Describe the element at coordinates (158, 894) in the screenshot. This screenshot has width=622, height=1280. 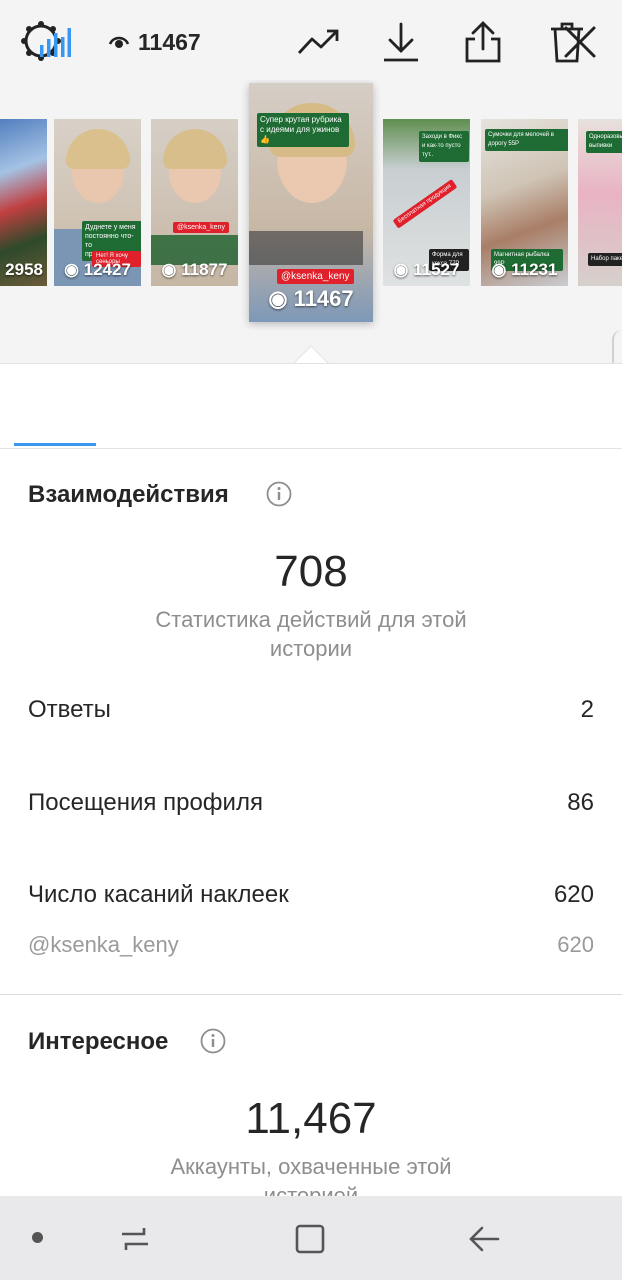
I see `sticker-taps-label: Число касаний наклеек` at that location.